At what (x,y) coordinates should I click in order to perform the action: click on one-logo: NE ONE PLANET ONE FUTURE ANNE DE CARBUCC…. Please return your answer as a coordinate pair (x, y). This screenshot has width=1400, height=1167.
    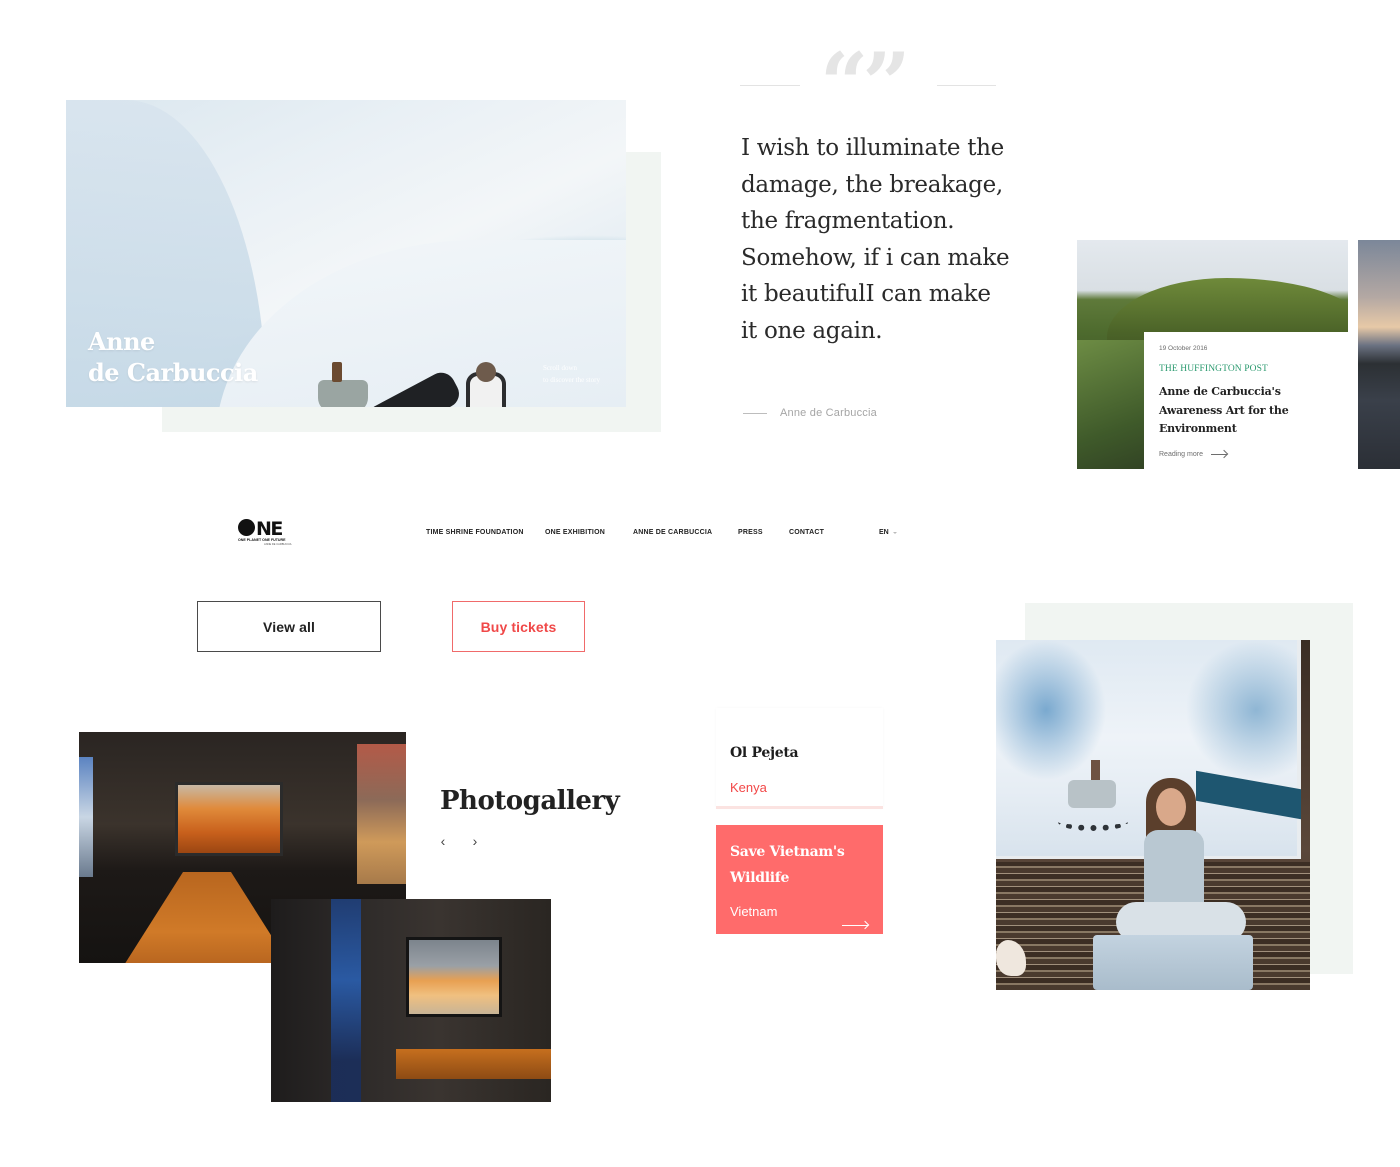
    Looking at the image, I should click on (265, 533).